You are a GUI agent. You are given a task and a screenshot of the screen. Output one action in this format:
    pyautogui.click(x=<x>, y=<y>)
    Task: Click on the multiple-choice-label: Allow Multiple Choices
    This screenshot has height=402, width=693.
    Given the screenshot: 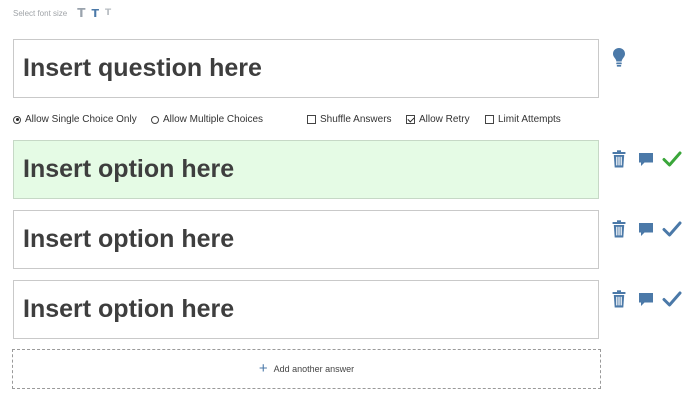 What is the action you would take?
    pyautogui.click(x=213, y=119)
    